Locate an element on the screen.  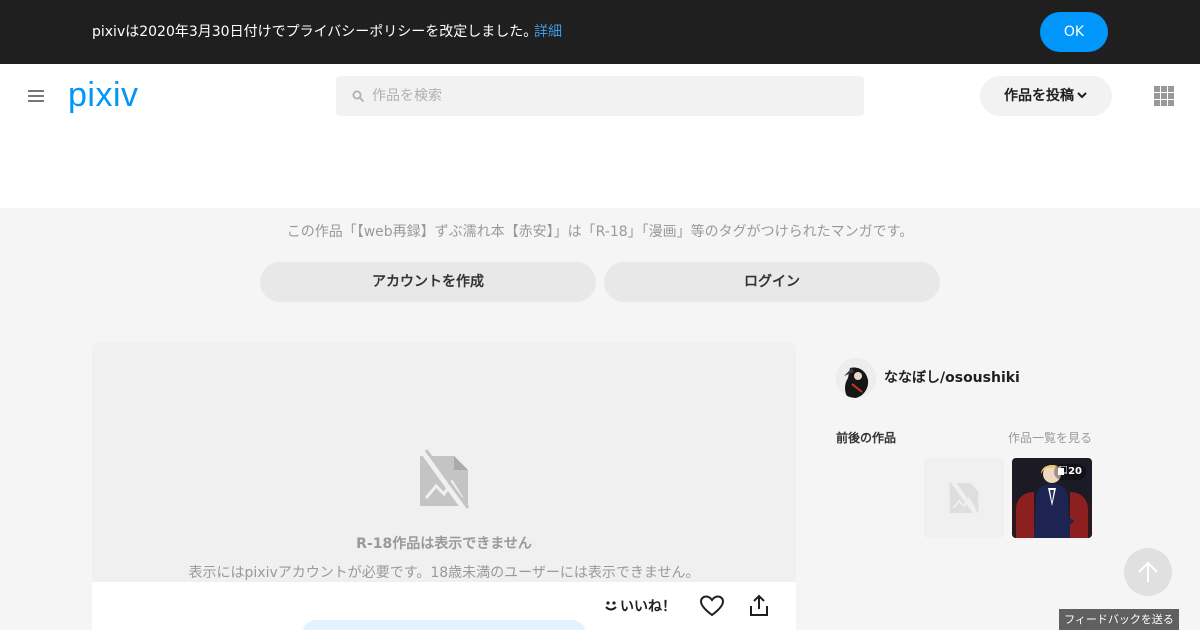
author-sidebar: ななぼし/osoushiki 前後の作品 作品一覧を見る 20 is located at coordinates (964, 474).